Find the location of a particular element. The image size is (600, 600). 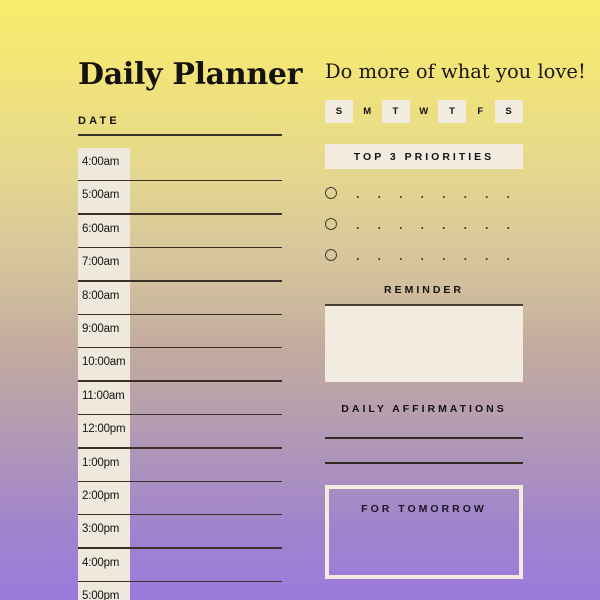

weekday-2: T is located at coordinates (395, 112).